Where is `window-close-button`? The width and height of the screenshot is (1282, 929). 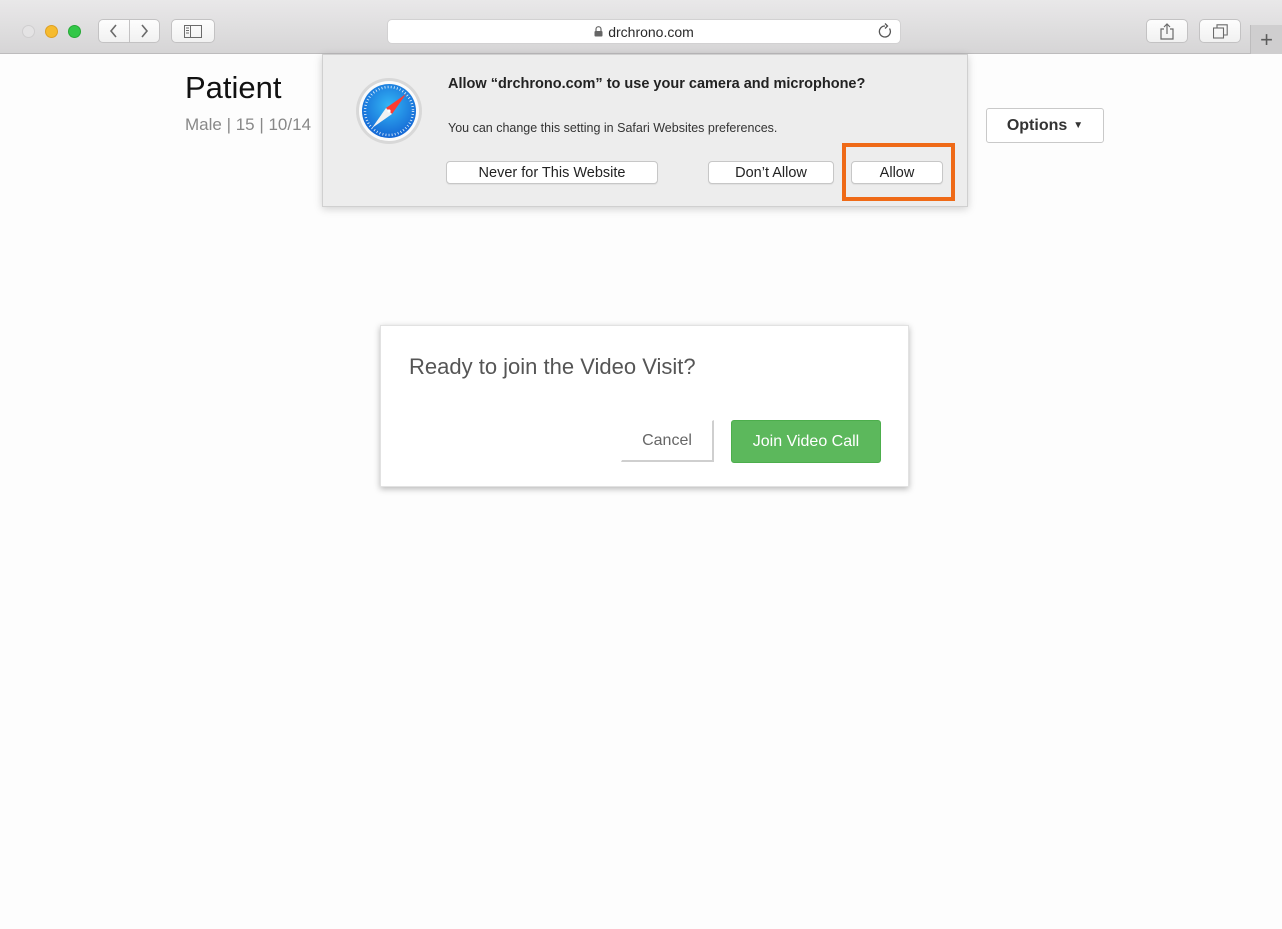 window-close-button is located at coordinates (28, 31).